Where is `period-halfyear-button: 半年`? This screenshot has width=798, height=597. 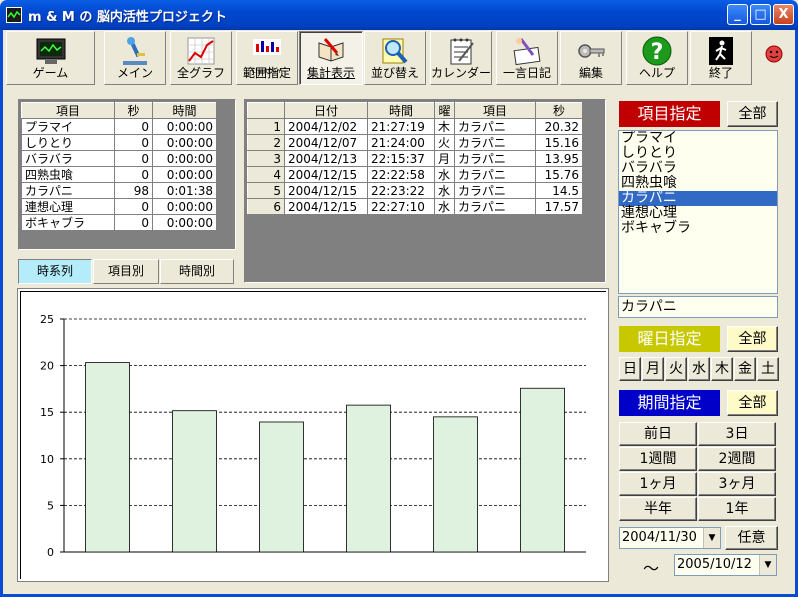 period-halfyear-button: 半年 is located at coordinates (658, 509).